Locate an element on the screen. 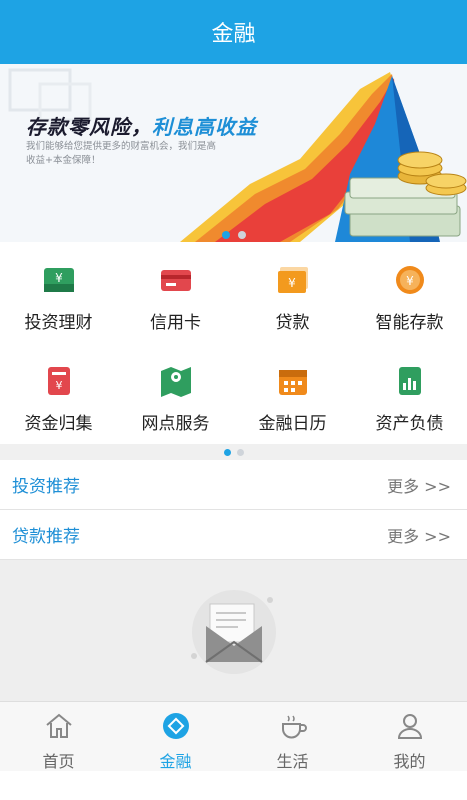 Image resolution: width=467 pixels, height=800 pixels. grid-label: 网点服务 is located at coordinates (175, 424).